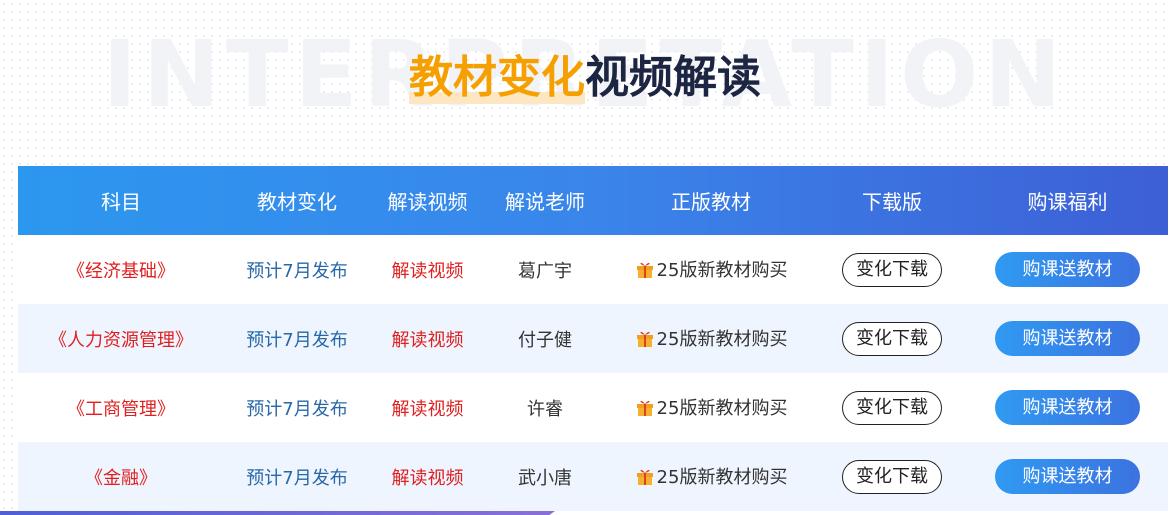  I want to click on header-subject: 科目, so click(121, 202).